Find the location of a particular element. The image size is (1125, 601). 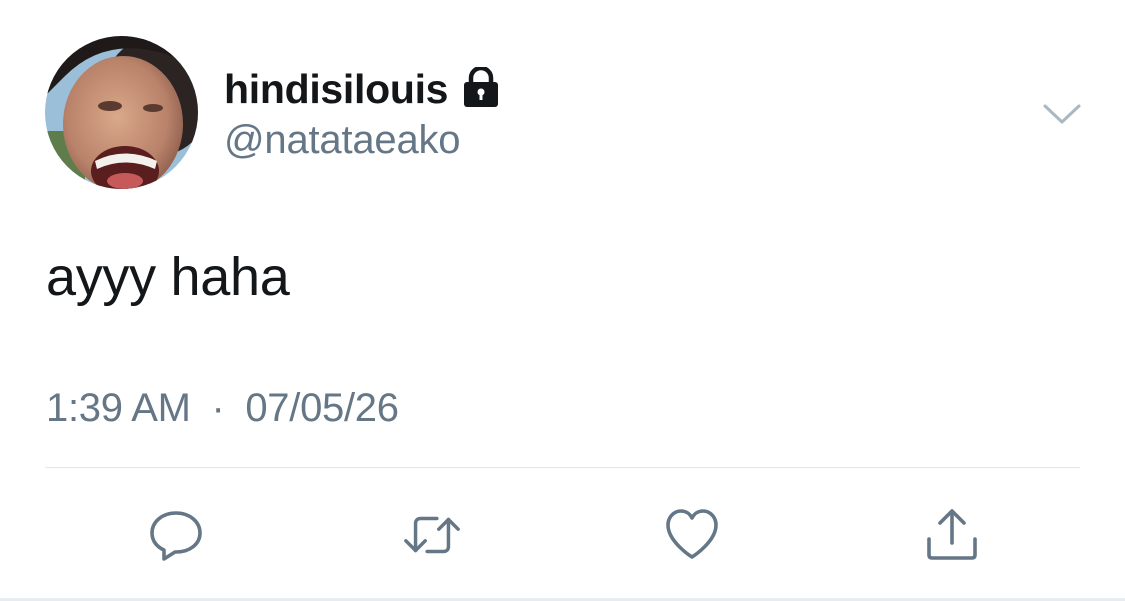

avatar-image is located at coordinates (121, 112).